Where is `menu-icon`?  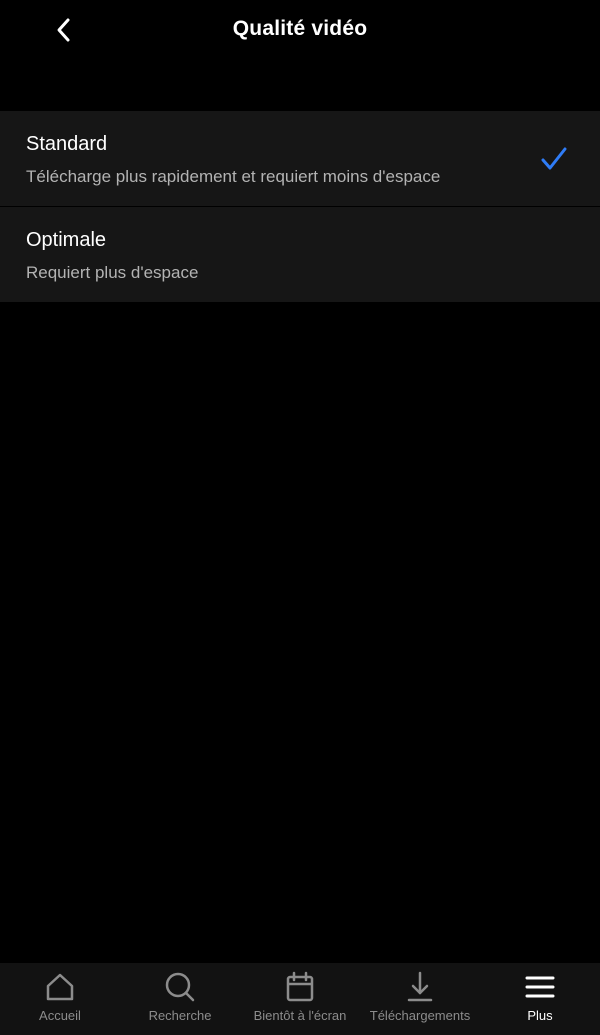 menu-icon is located at coordinates (540, 987).